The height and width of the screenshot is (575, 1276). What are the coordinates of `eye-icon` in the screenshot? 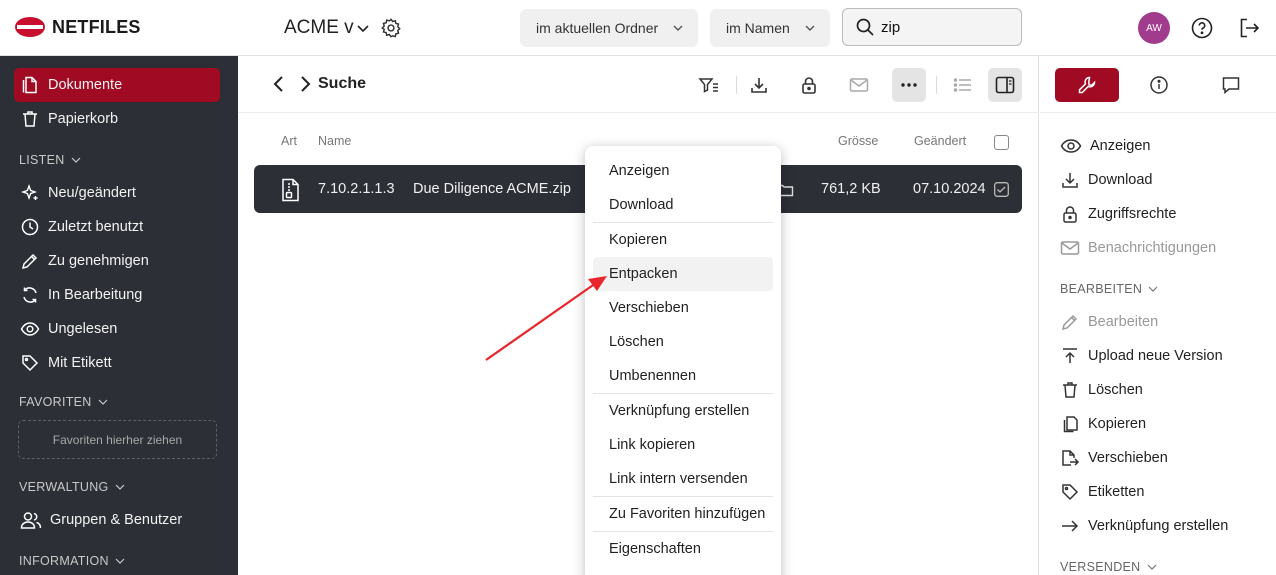 It's located at (30, 329).